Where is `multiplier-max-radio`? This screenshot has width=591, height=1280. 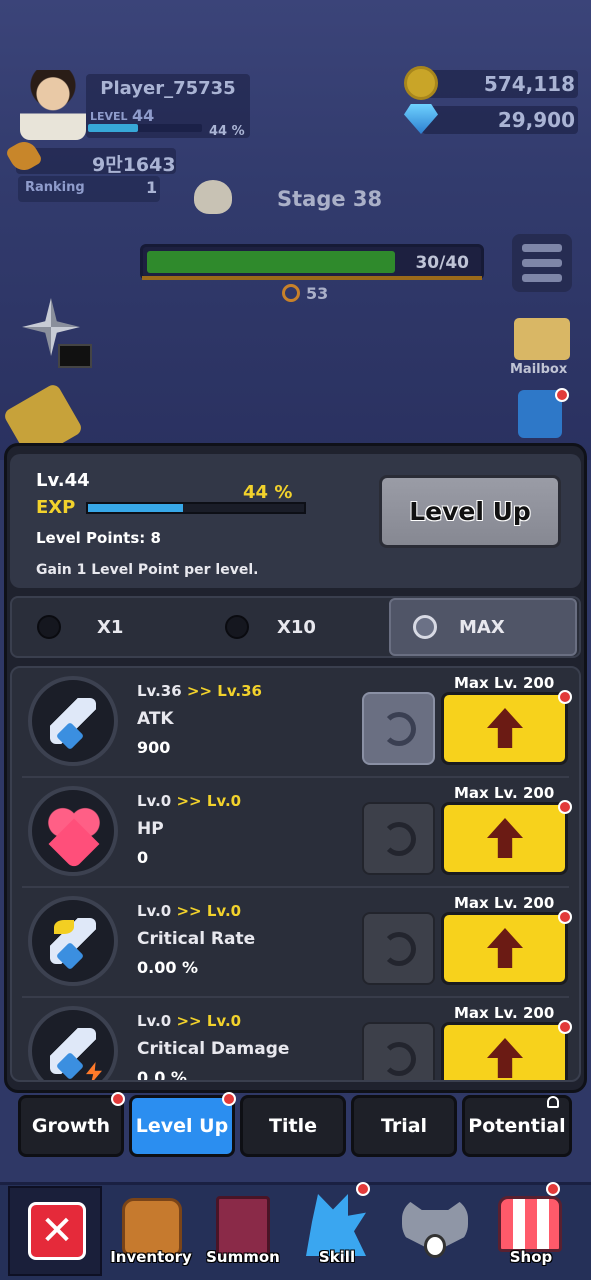 multiplier-max-radio is located at coordinates (425, 627).